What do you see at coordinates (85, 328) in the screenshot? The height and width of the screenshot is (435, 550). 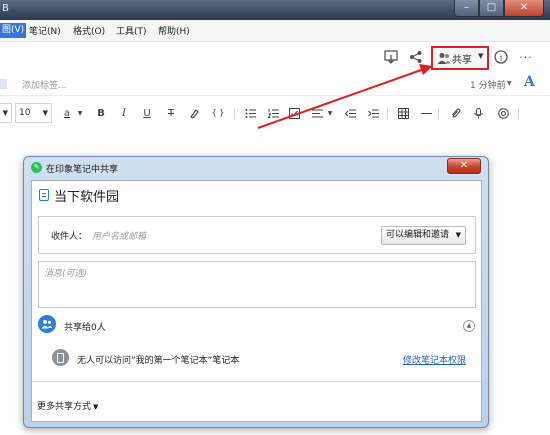 I see `shared-with-count: 共享给0人` at bounding box center [85, 328].